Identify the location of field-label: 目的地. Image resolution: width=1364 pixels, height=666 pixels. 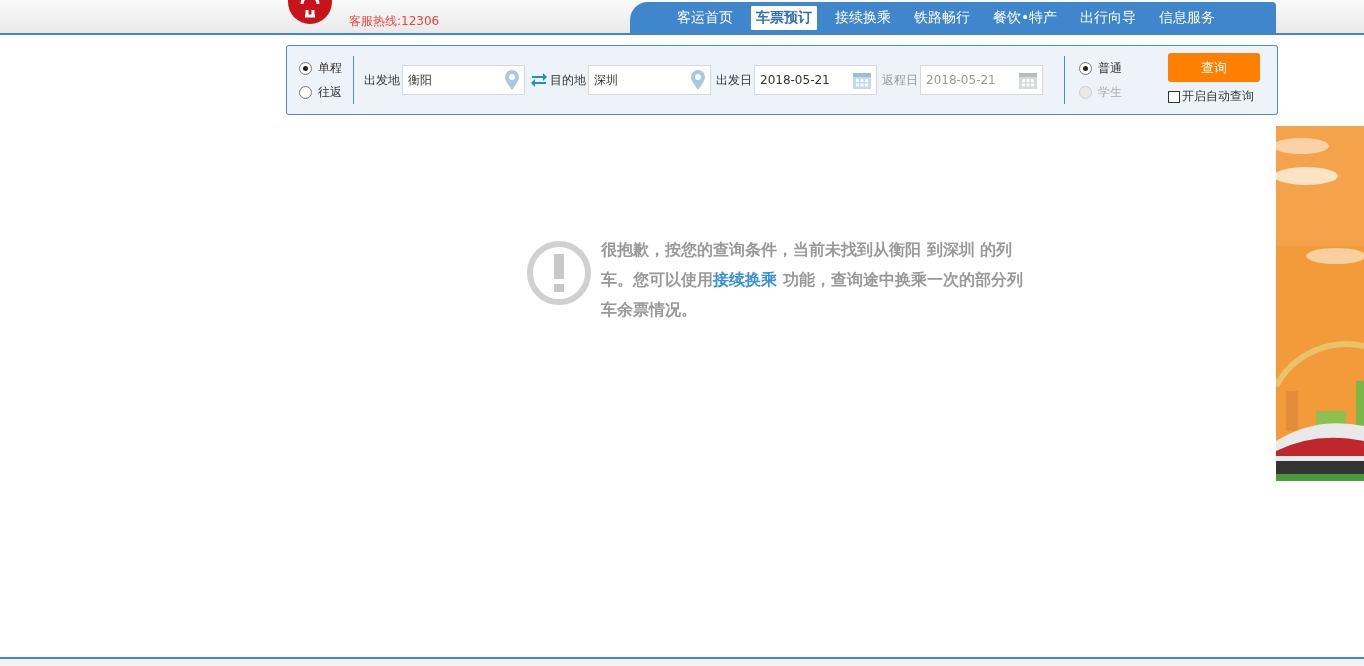
(568, 80).